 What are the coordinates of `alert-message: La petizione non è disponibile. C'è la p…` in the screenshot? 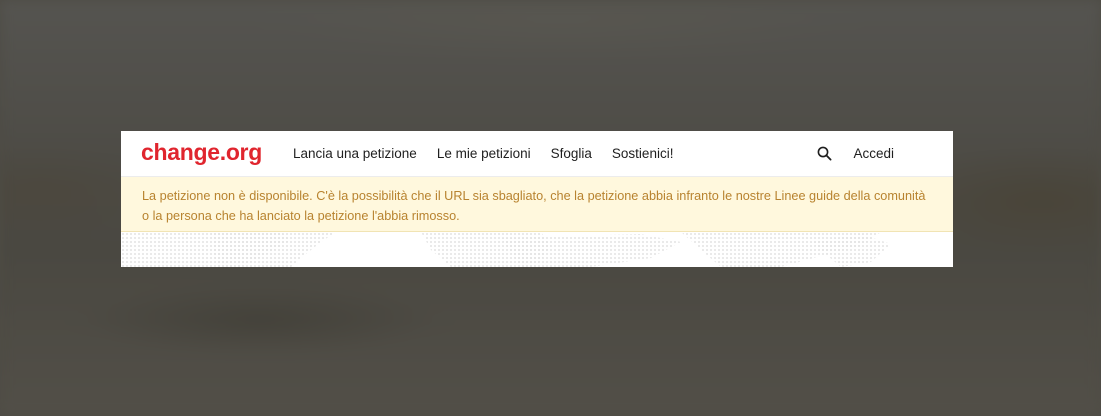 It's located at (534, 206).